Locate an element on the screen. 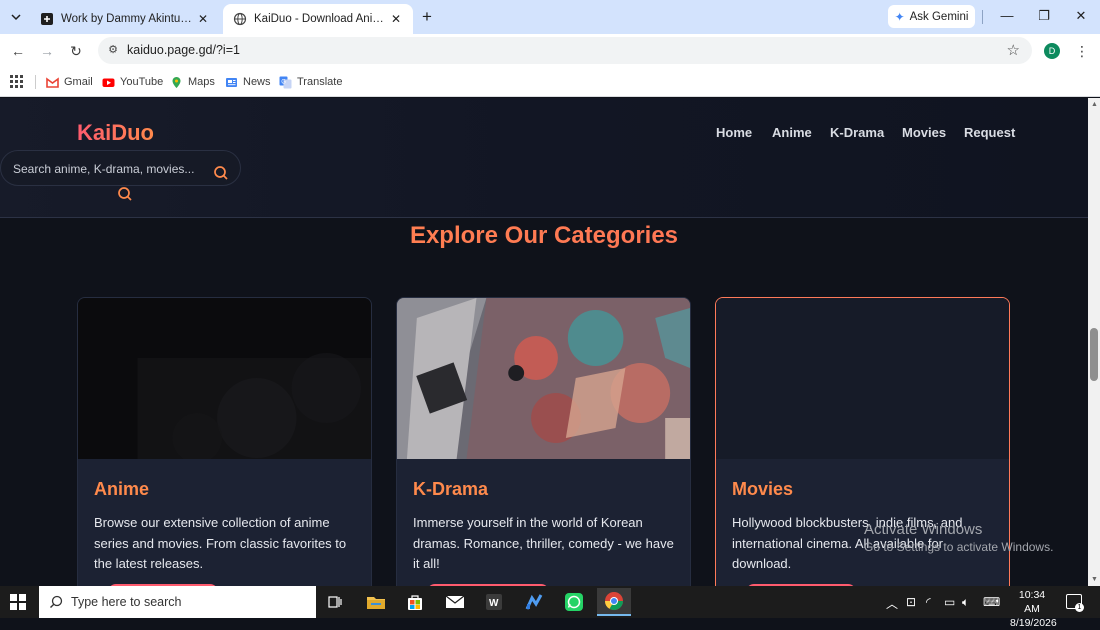 The width and height of the screenshot is (1100, 630). url-text: kaiduo.page.gd/?i=1 is located at coordinates (183, 50).